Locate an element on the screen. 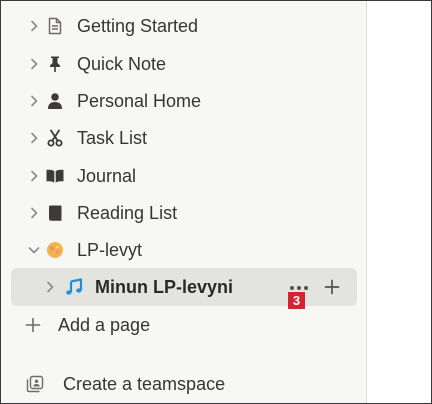 Image resolution: width=432 pixels, height=404 pixels. sidebar-item-lp-levyt: LP-levyt is located at coordinates (183, 250).